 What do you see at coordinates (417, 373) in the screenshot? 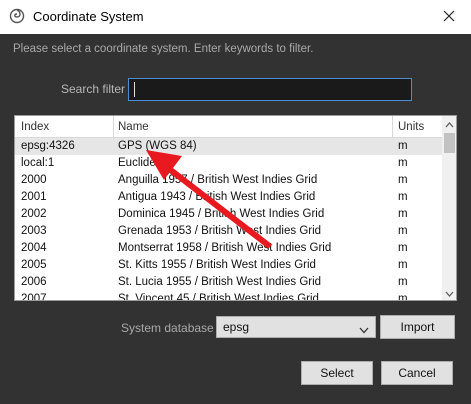
I see `cancel-button: Cancel` at bounding box center [417, 373].